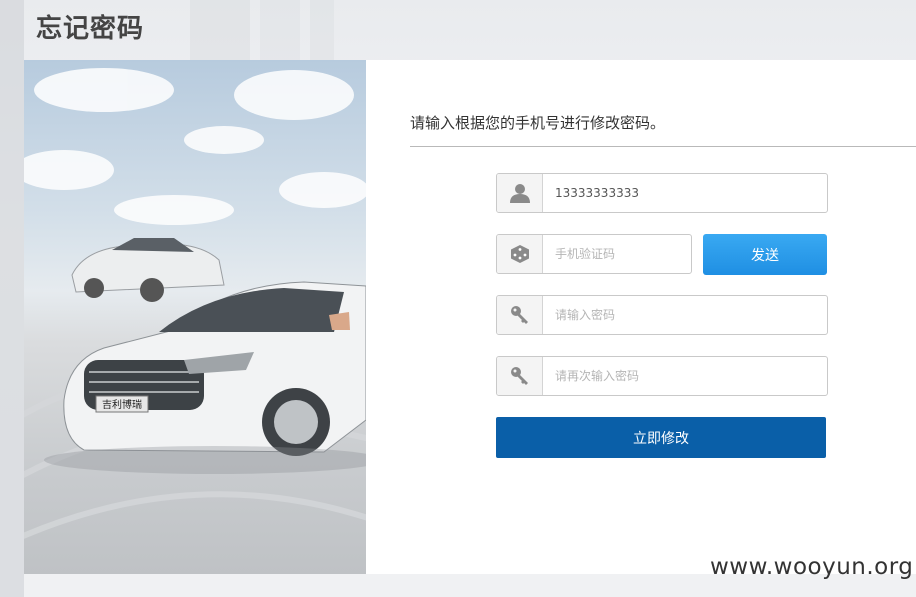  What do you see at coordinates (685, 315) in the screenshot?
I see `password-input` at bounding box center [685, 315].